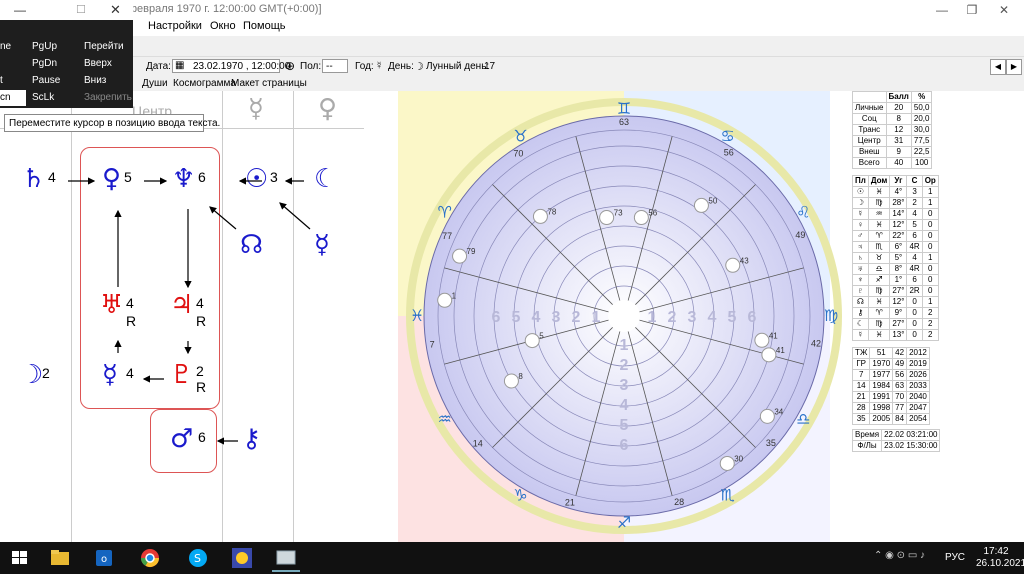  I want to click on tray-icons: ⌃ ◉ ⊙ ▭ ♪, so click(899, 555).